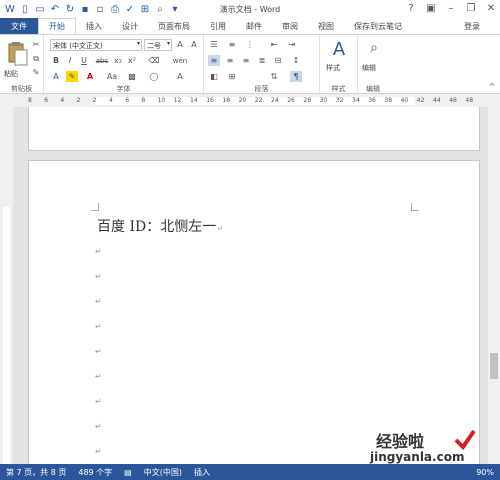 The width and height of the screenshot is (500, 480). What do you see at coordinates (180, 60) in the screenshot?
I see `phonetic-guide-button: wén` at bounding box center [180, 60].